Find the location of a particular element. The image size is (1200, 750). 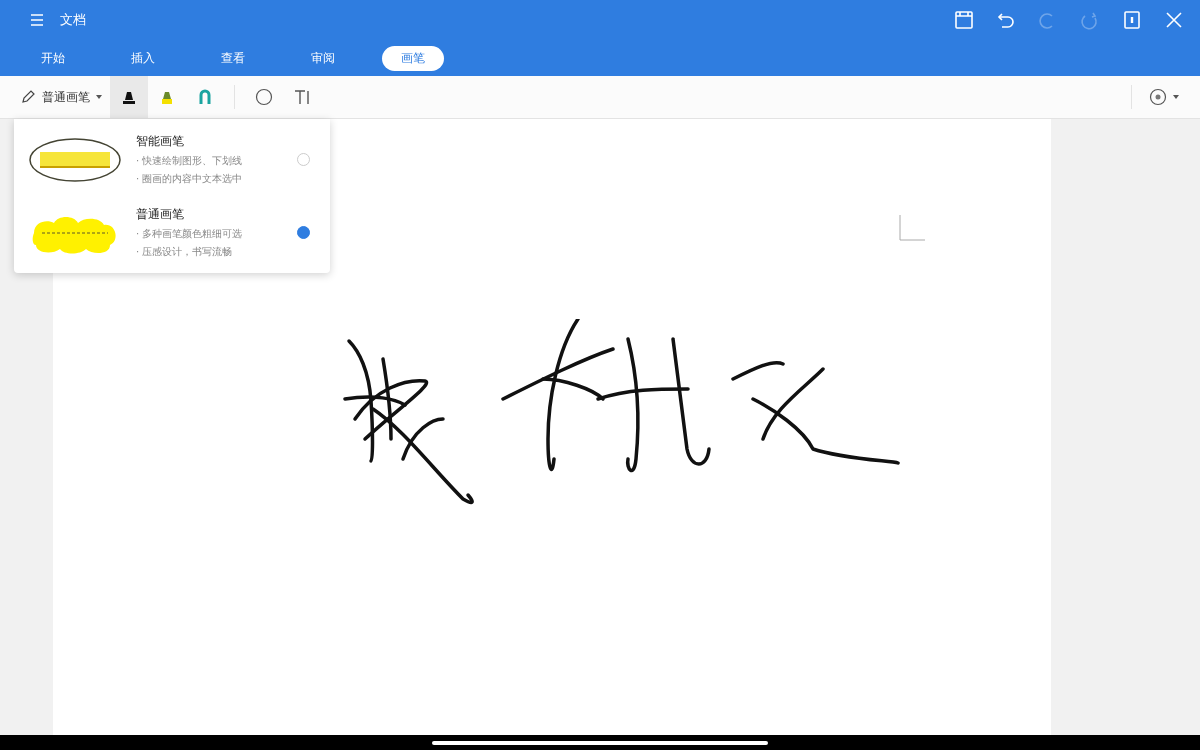

ribbon-tab: 查看 is located at coordinates (233, 58).